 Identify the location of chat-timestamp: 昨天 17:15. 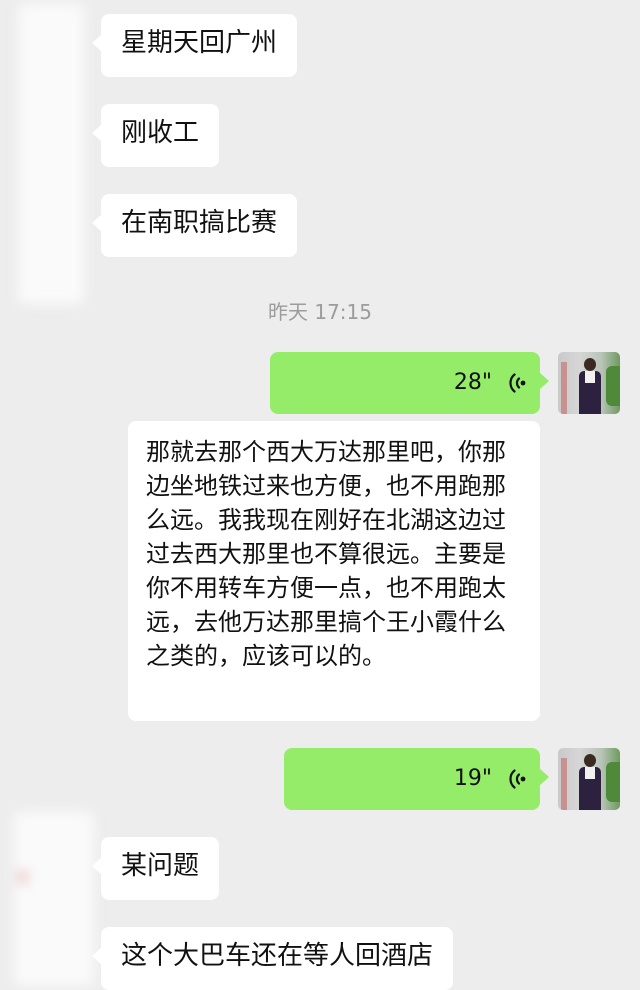
(320, 312).